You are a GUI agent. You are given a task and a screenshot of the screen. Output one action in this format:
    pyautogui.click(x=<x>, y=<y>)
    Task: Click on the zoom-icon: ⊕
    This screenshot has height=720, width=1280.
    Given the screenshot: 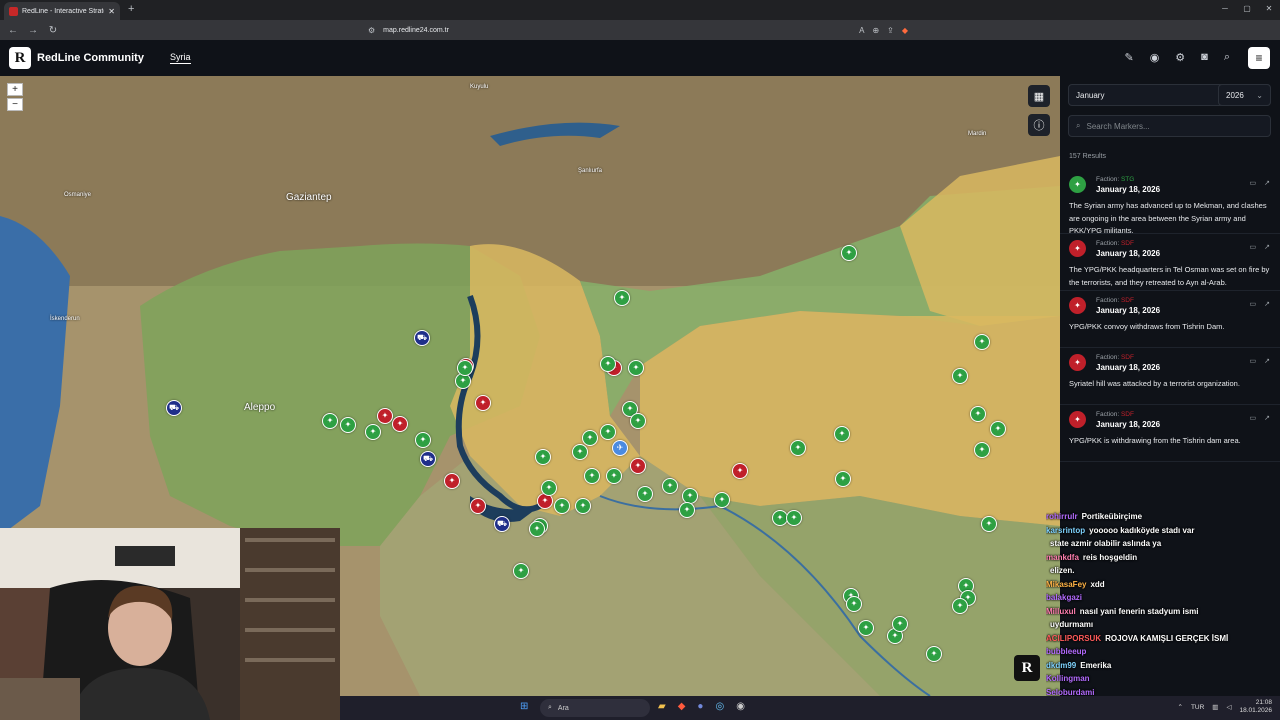 What is the action you would take?
    pyautogui.click(x=875, y=30)
    